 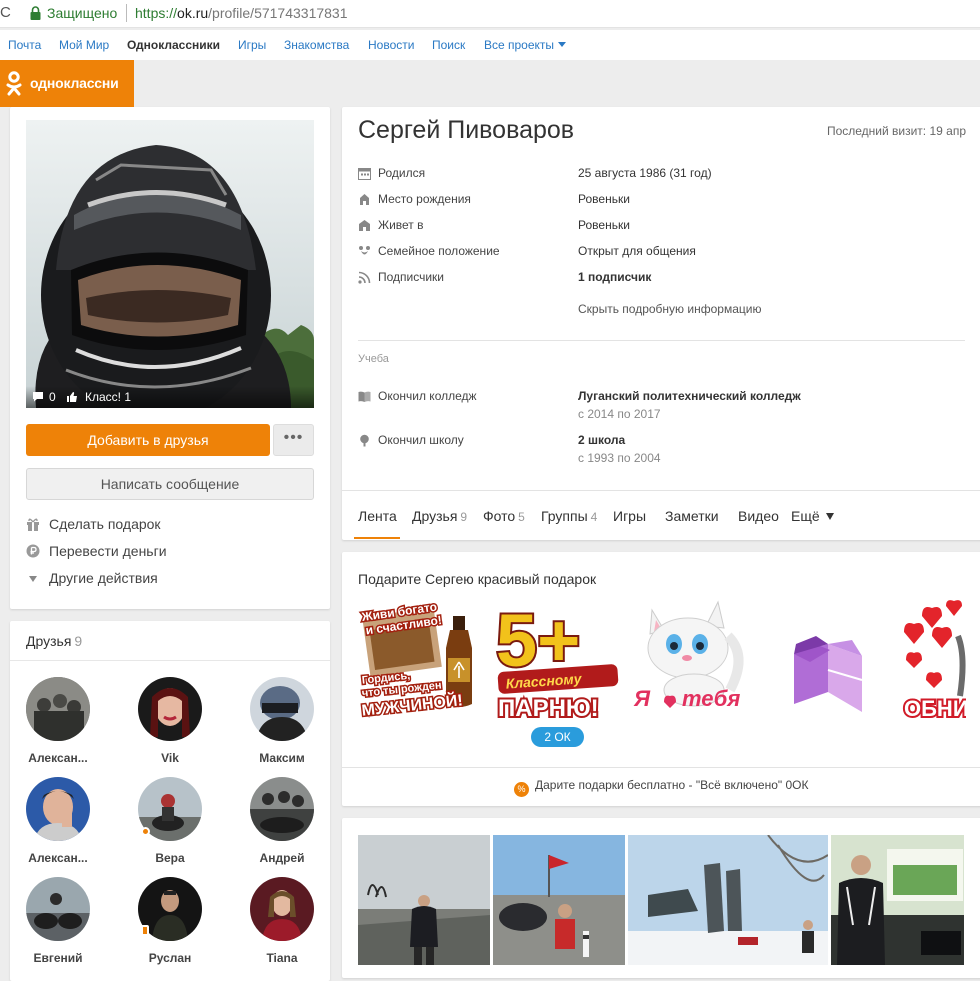 I want to click on portal-link-dating: Знакомства, so click(x=316, y=45).